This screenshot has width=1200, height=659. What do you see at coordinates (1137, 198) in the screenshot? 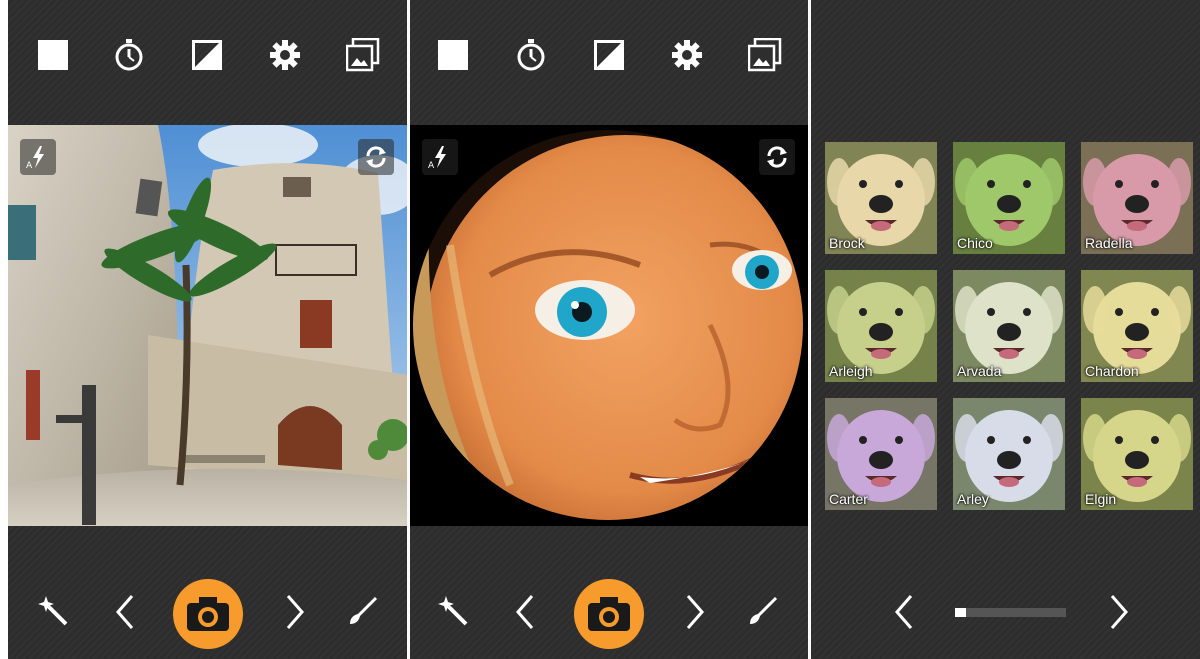
I see `filter-thumb: Radella` at bounding box center [1137, 198].